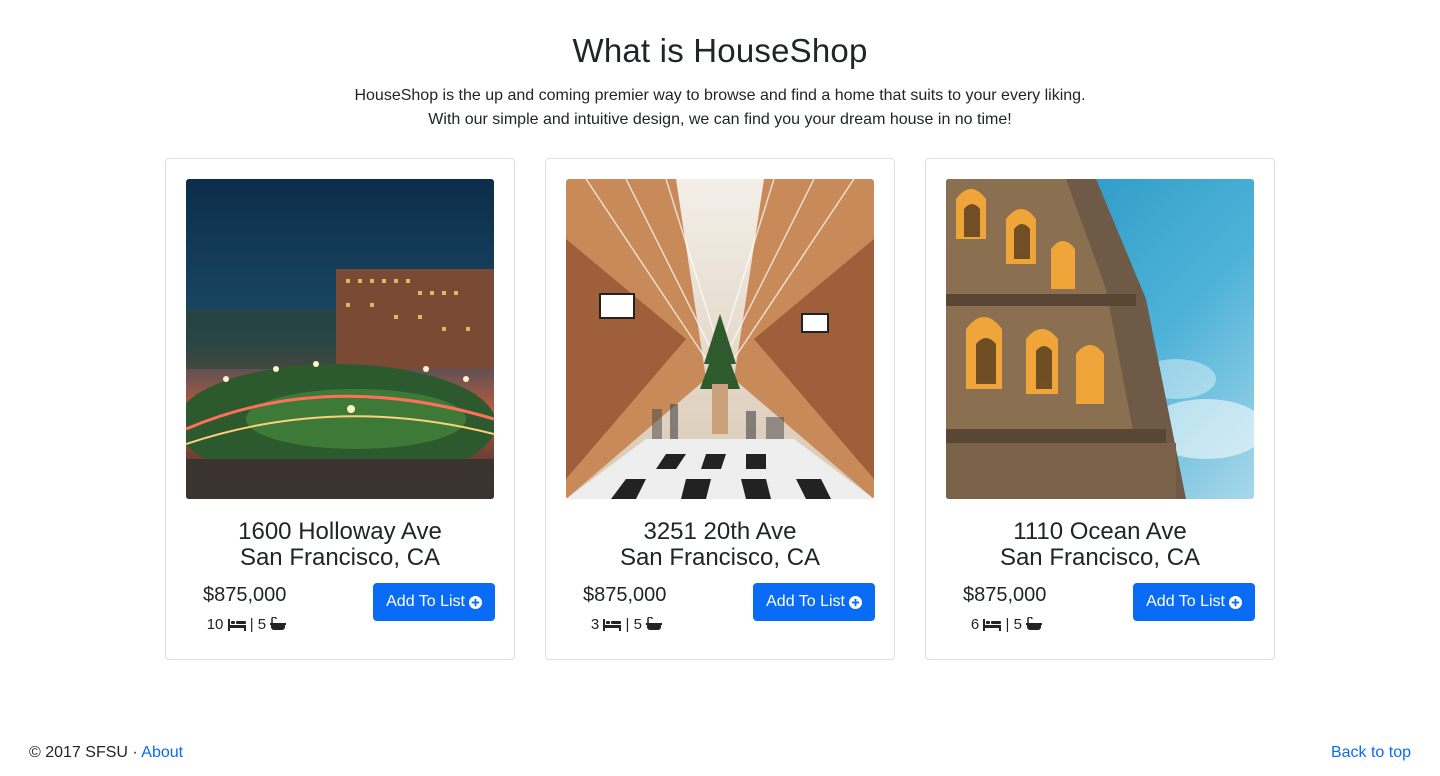 The height and width of the screenshot is (776, 1440). Describe the element at coordinates (1100, 611) in the screenshot. I see `listing-details: $875,000 6 | 5 Add To List` at that location.